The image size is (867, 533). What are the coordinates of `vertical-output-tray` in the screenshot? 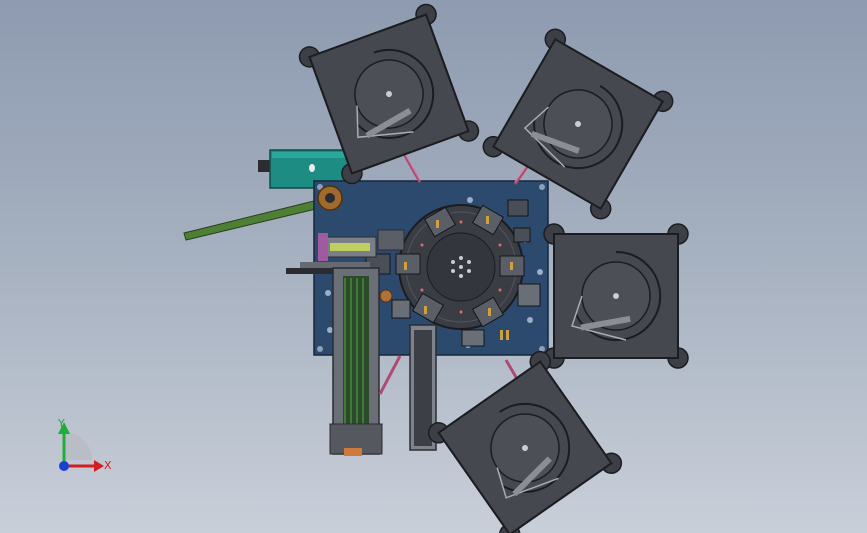 It's located at (356, 361).